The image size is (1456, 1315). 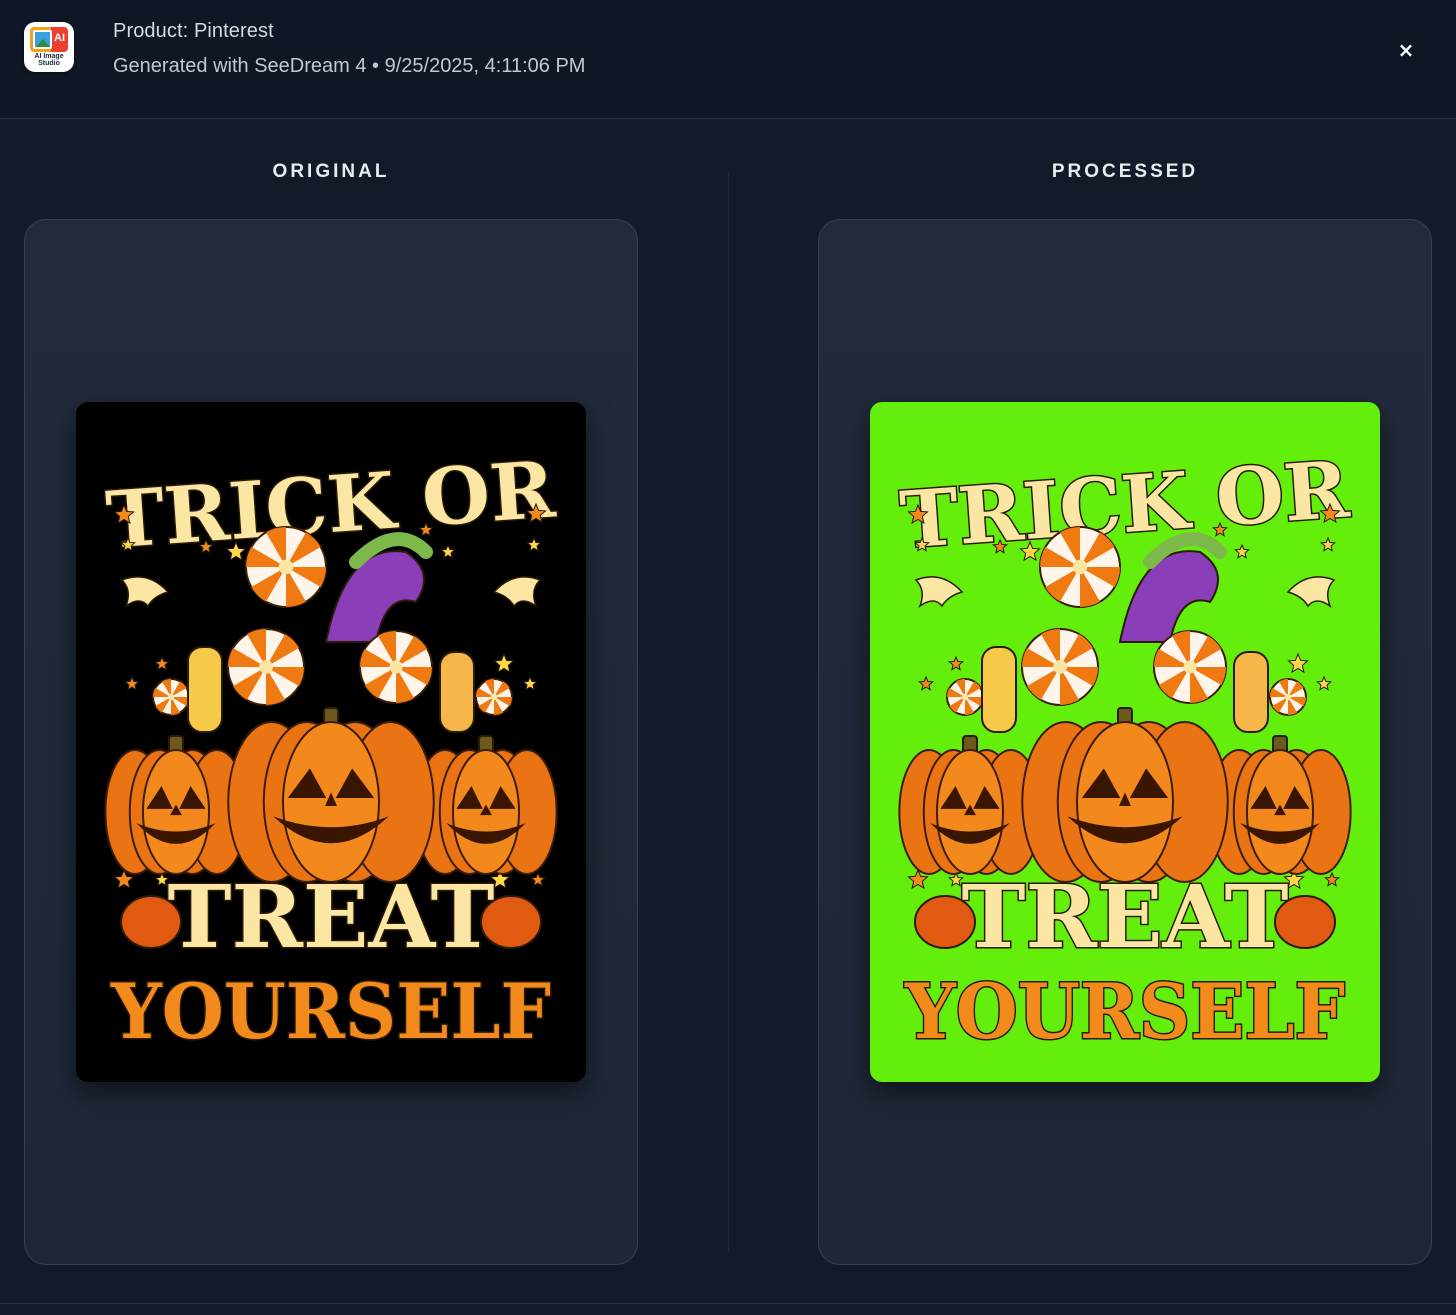 I want to click on product-title: Product: Pinterest, so click(x=193, y=31).